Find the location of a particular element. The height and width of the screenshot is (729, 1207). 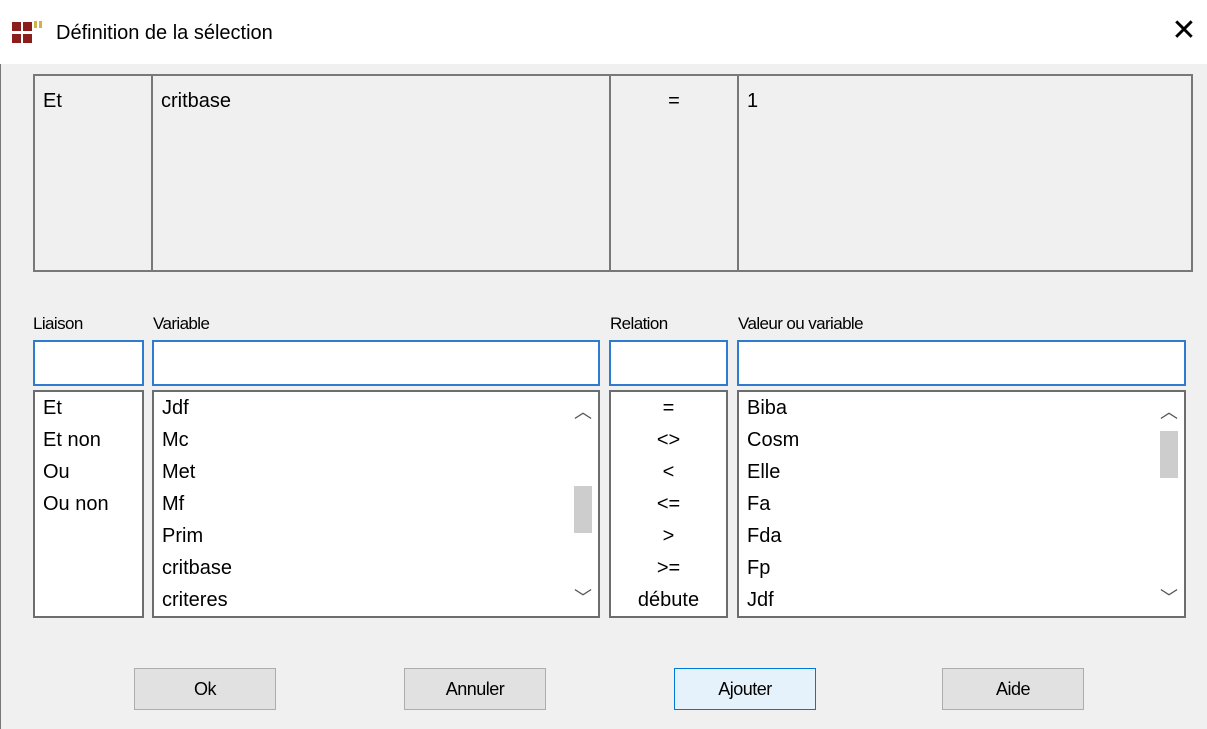

relation-list: = <> < <= > >= débute is located at coordinates (668, 504).